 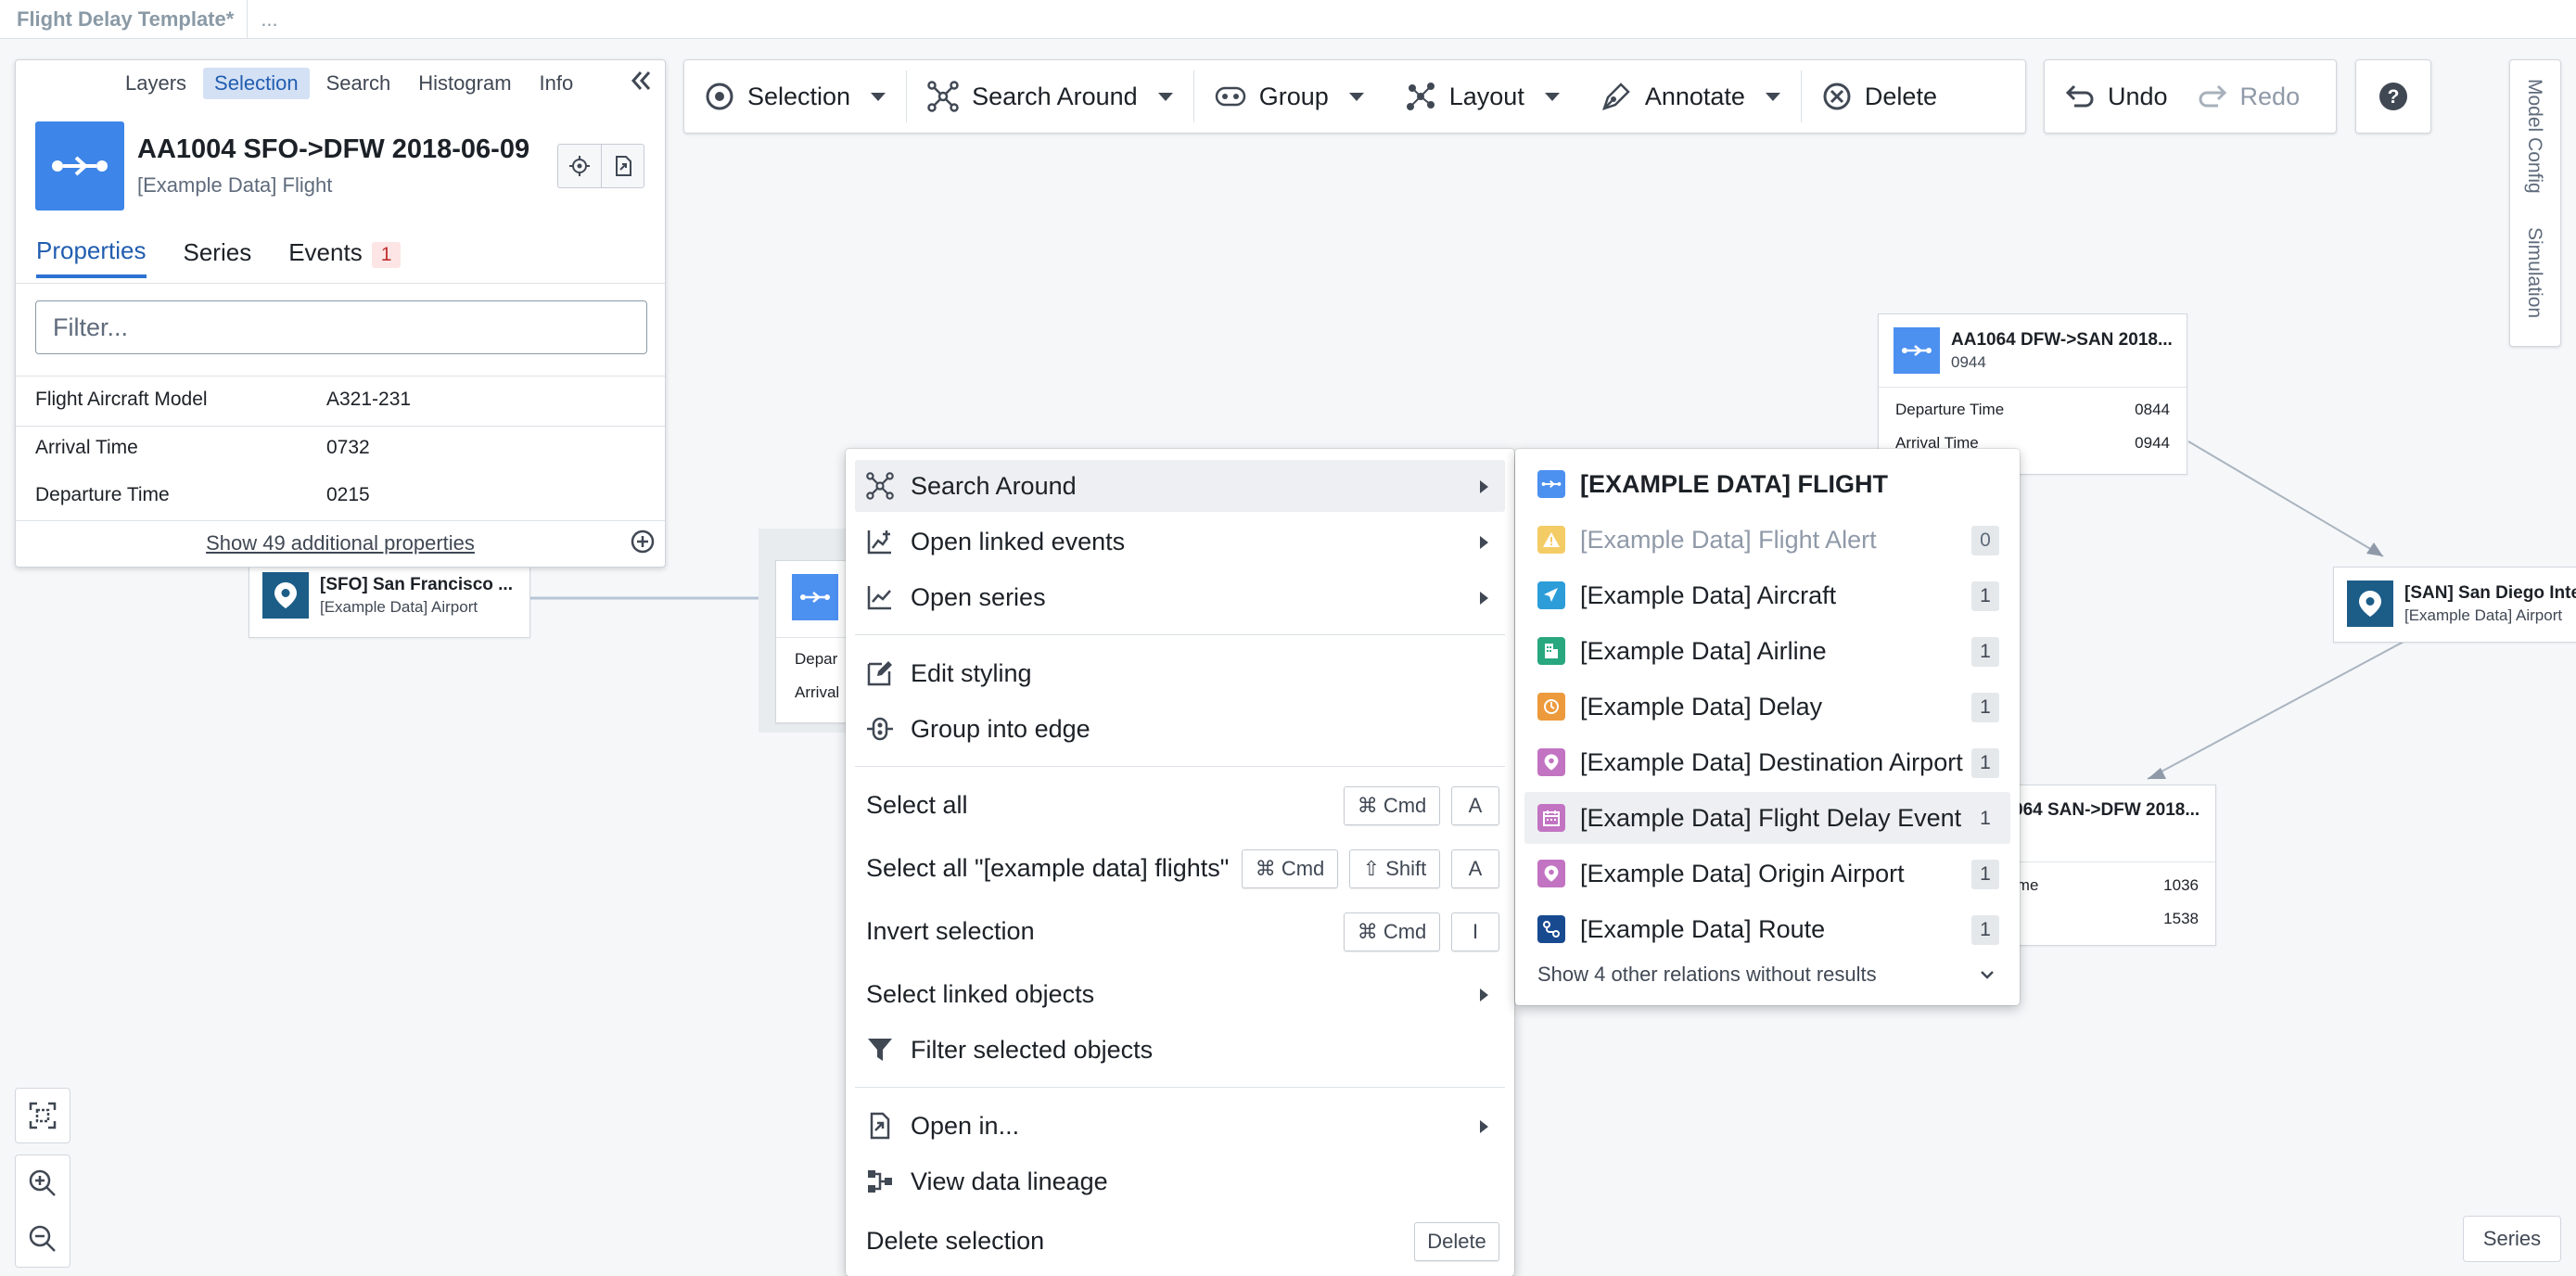 I want to click on submenu-header-flight: [EXAMPLE DATA] FLIGHT, so click(x=1767, y=484).